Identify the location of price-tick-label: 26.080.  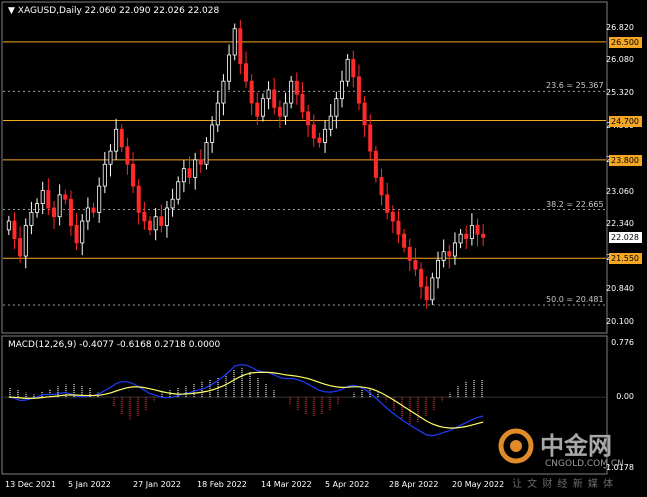
(620, 60).